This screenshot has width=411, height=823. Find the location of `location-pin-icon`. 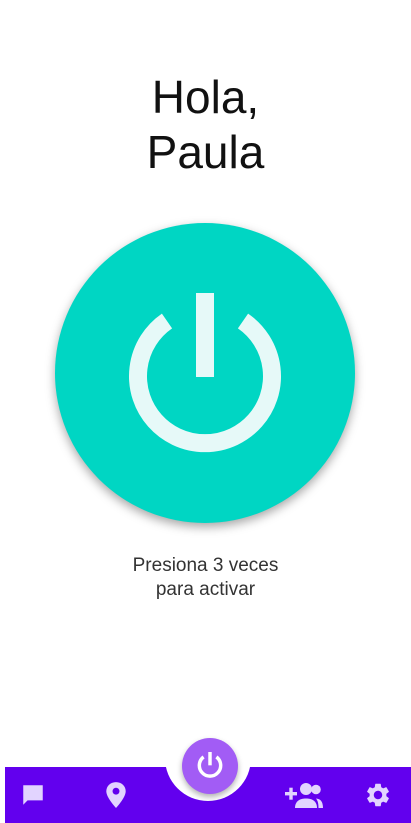

location-pin-icon is located at coordinates (116, 795).